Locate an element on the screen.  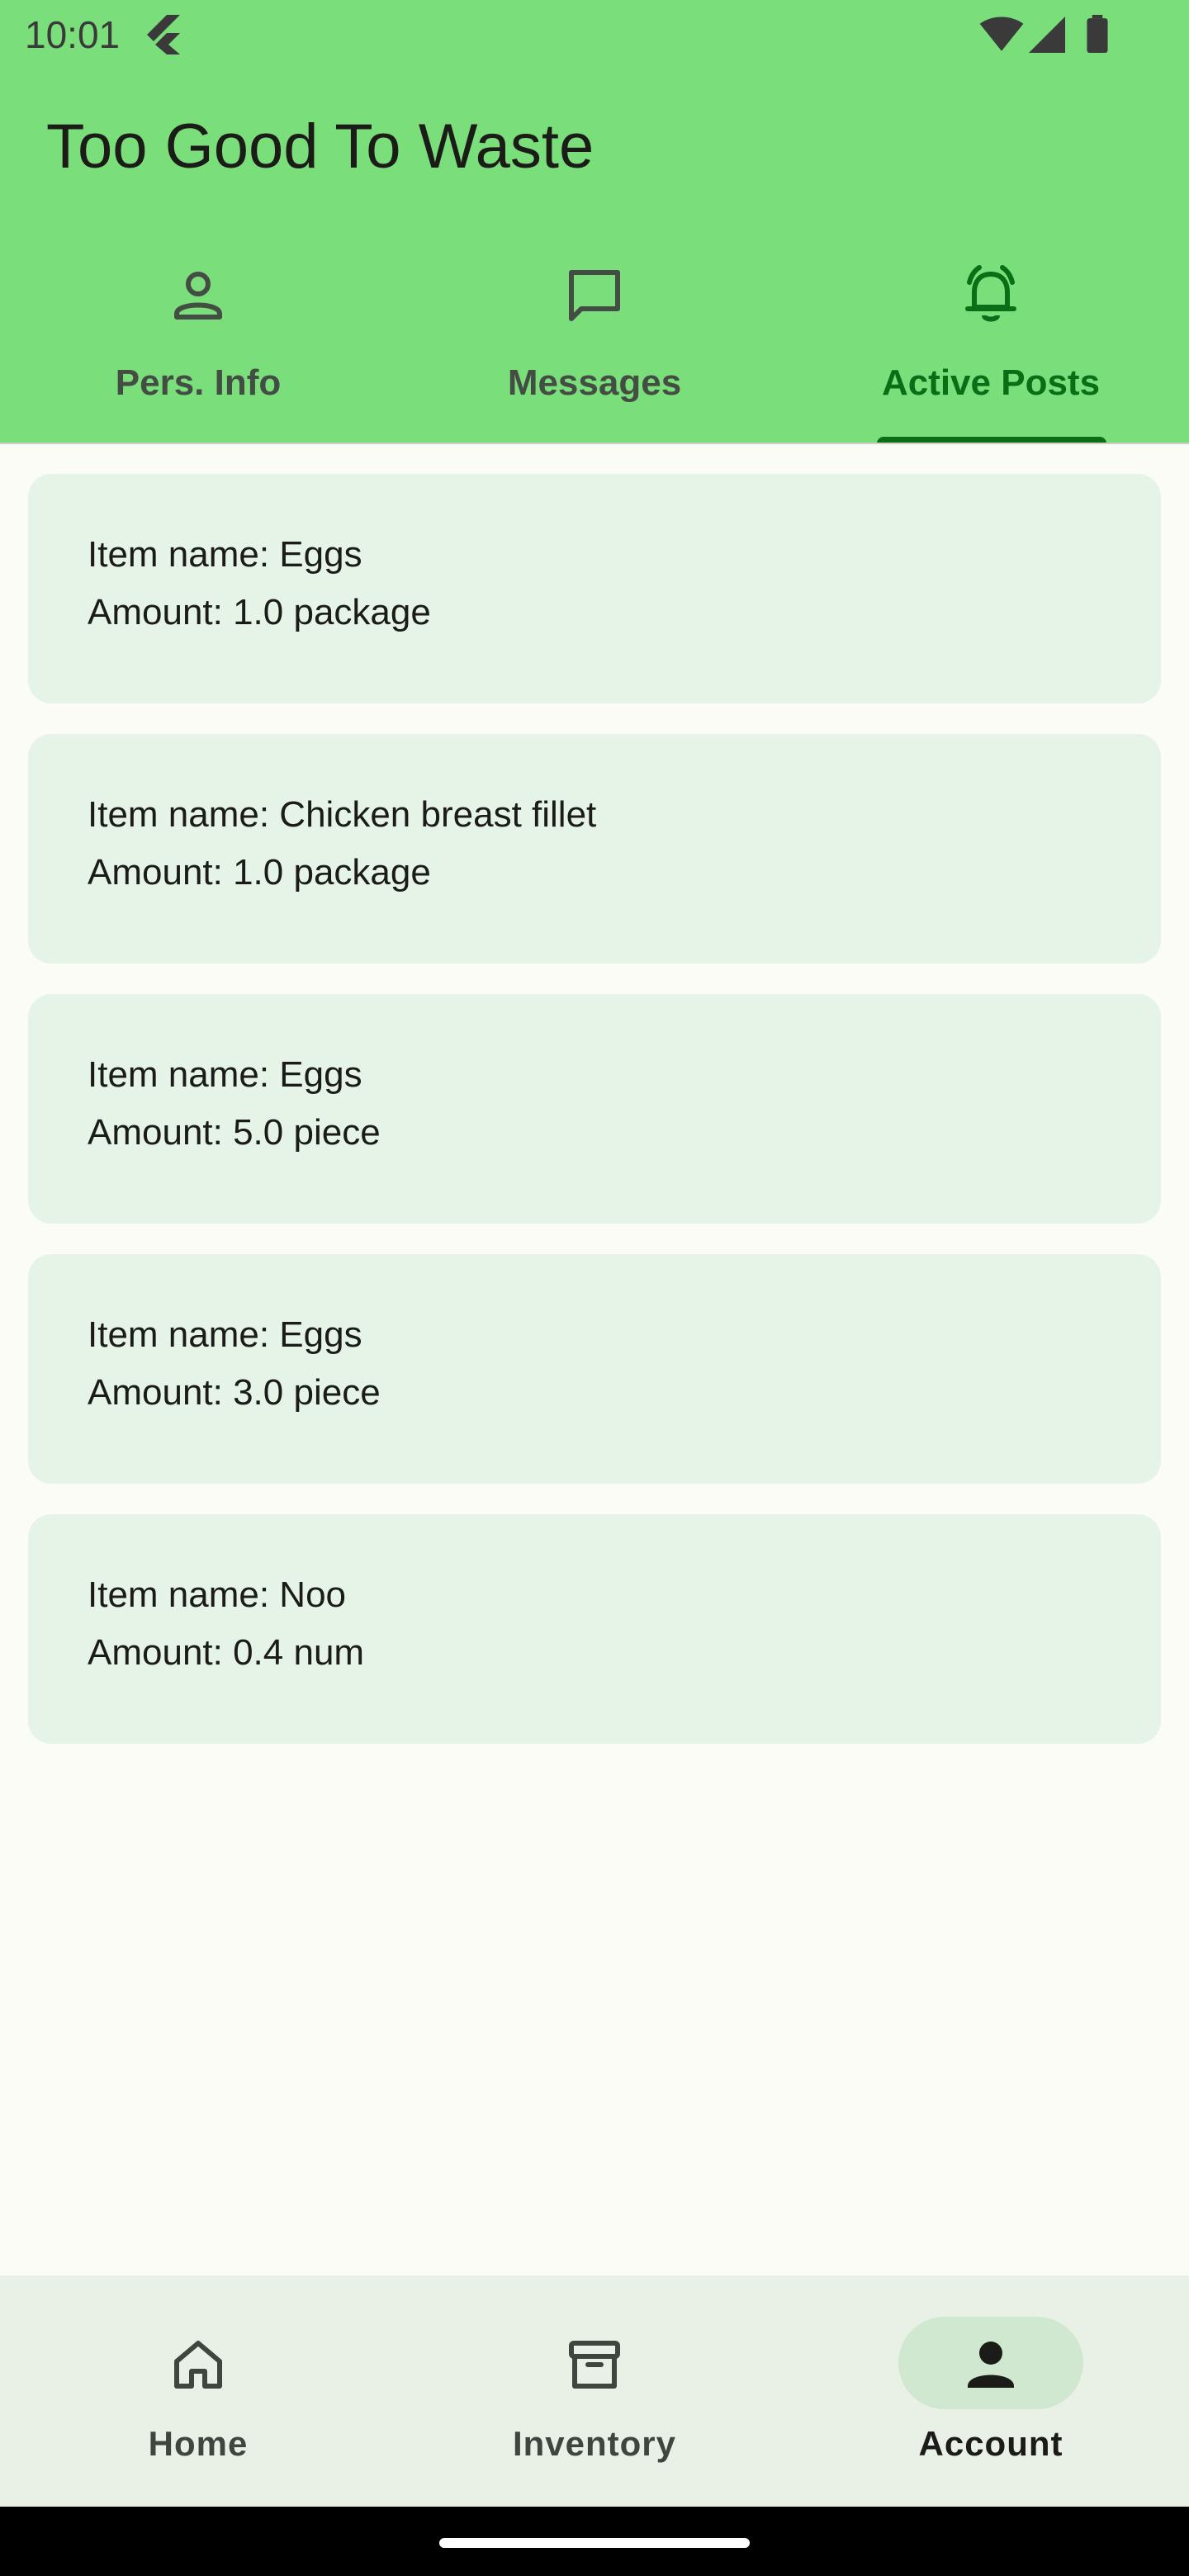
tab-label: Active Posts is located at coordinates (991, 382).